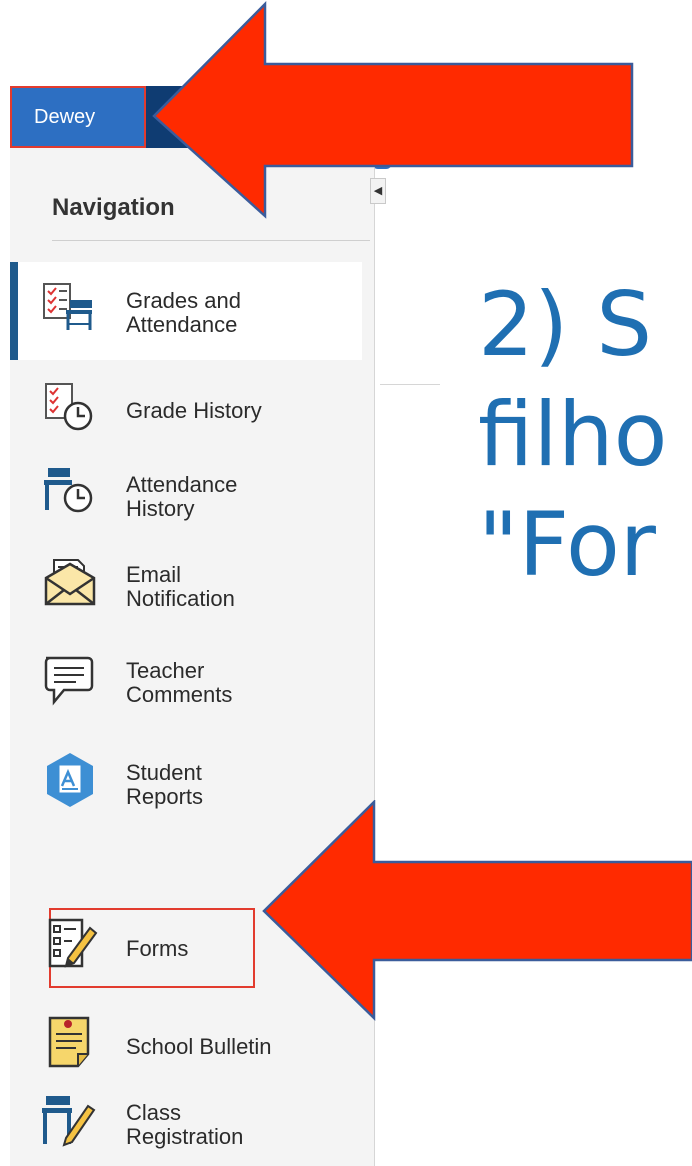 The width and height of the screenshot is (692, 1166). What do you see at coordinates (567, 544) in the screenshot?
I see `instruction-line-3: "For` at bounding box center [567, 544].